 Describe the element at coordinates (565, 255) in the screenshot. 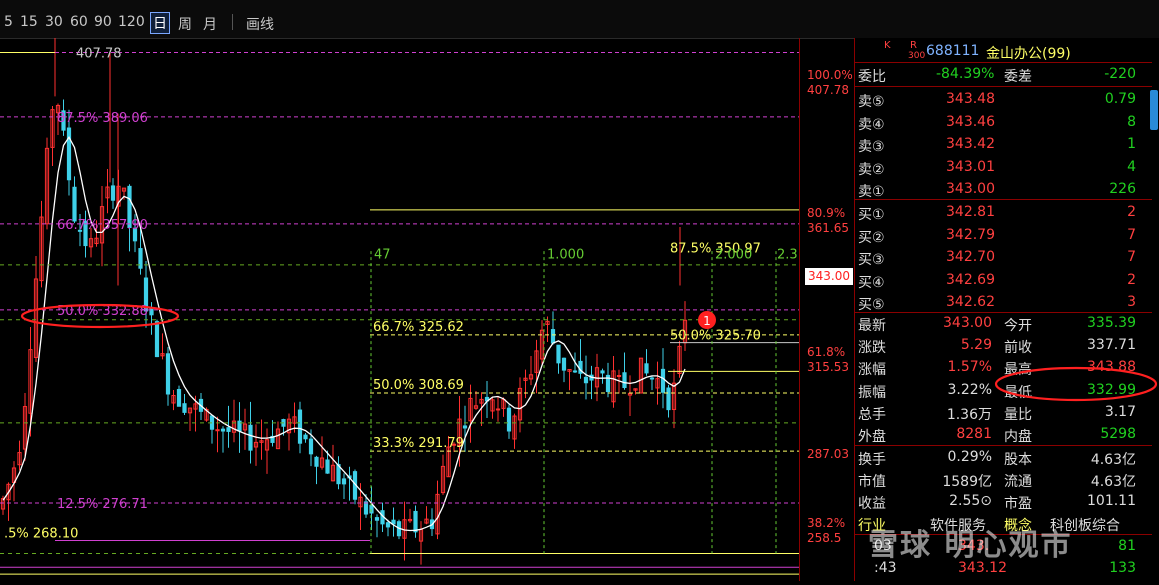

I see `time-label: 1.000` at that location.